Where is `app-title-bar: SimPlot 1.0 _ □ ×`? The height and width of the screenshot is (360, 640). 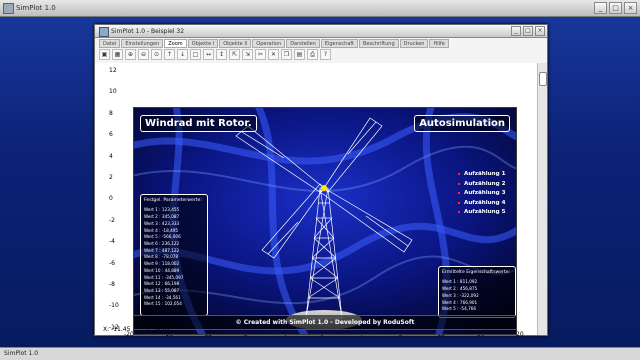 app-title-bar: SimPlot 1.0 _ □ × is located at coordinates (320, 8).